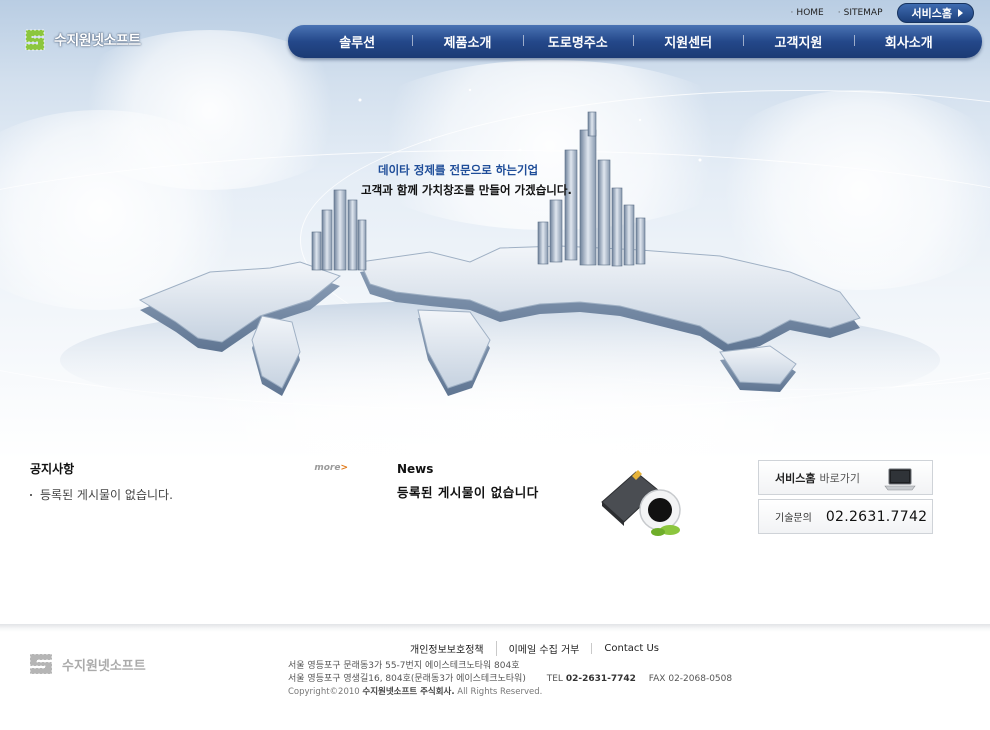 This screenshot has width=990, height=730. I want to click on shortcut-sublabel: 바로가기, so click(839, 478).